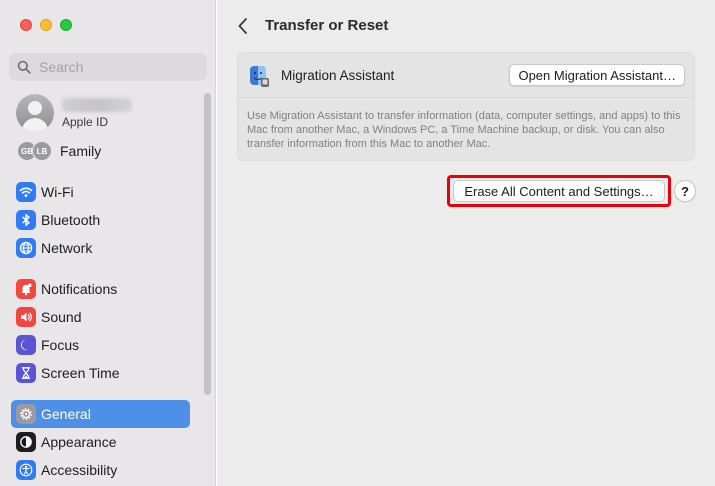 Image resolution: width=715 pixels, height=486 pixels. What do you see at coordinates (685, 191) in the screenshot?
I see `help-button: ?` at bounding box center [685, 191].